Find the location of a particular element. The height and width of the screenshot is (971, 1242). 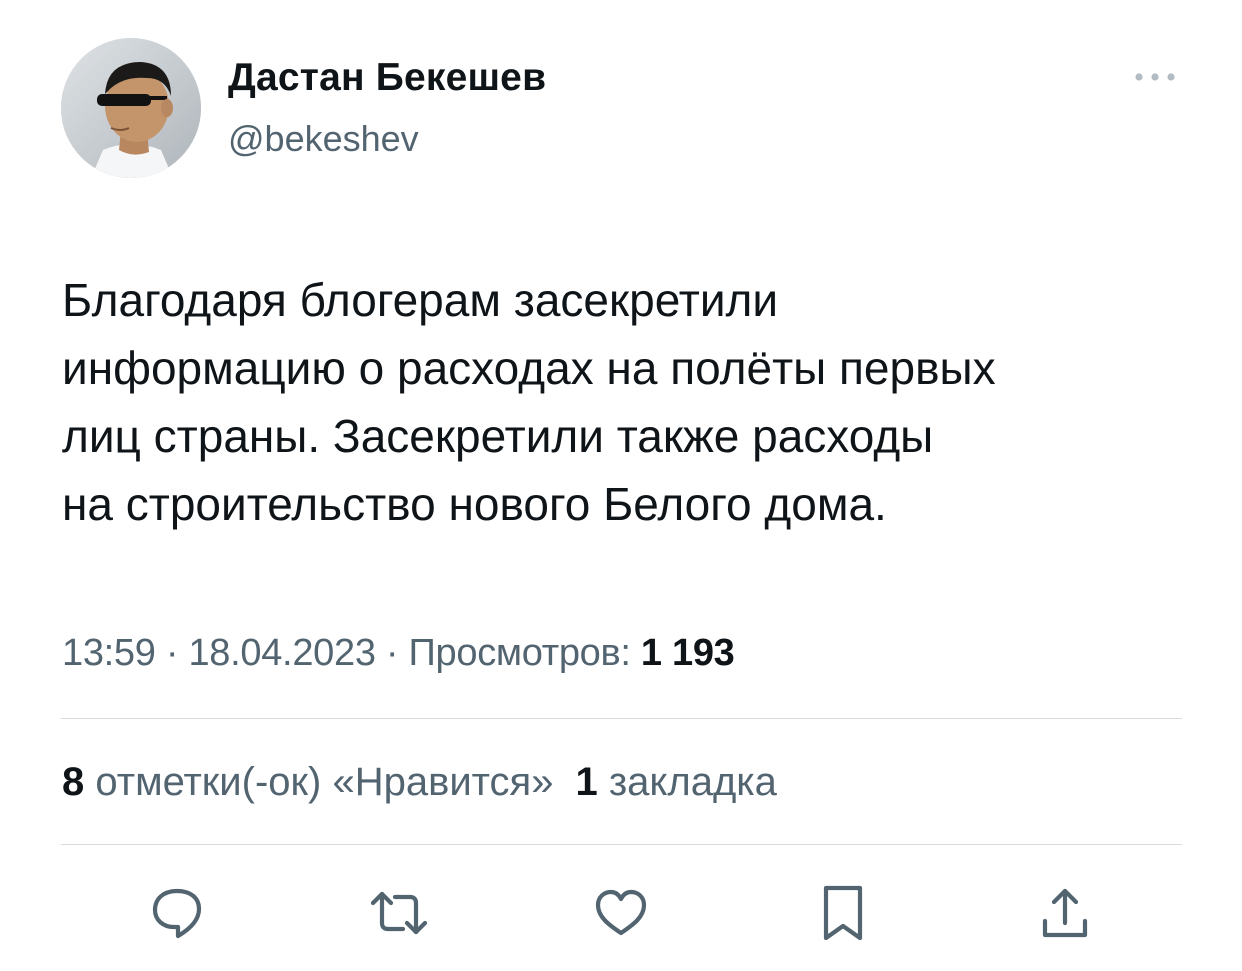

tweet-text-line: Благодаря блогерам засекретили is located at coordinates (420, 300).